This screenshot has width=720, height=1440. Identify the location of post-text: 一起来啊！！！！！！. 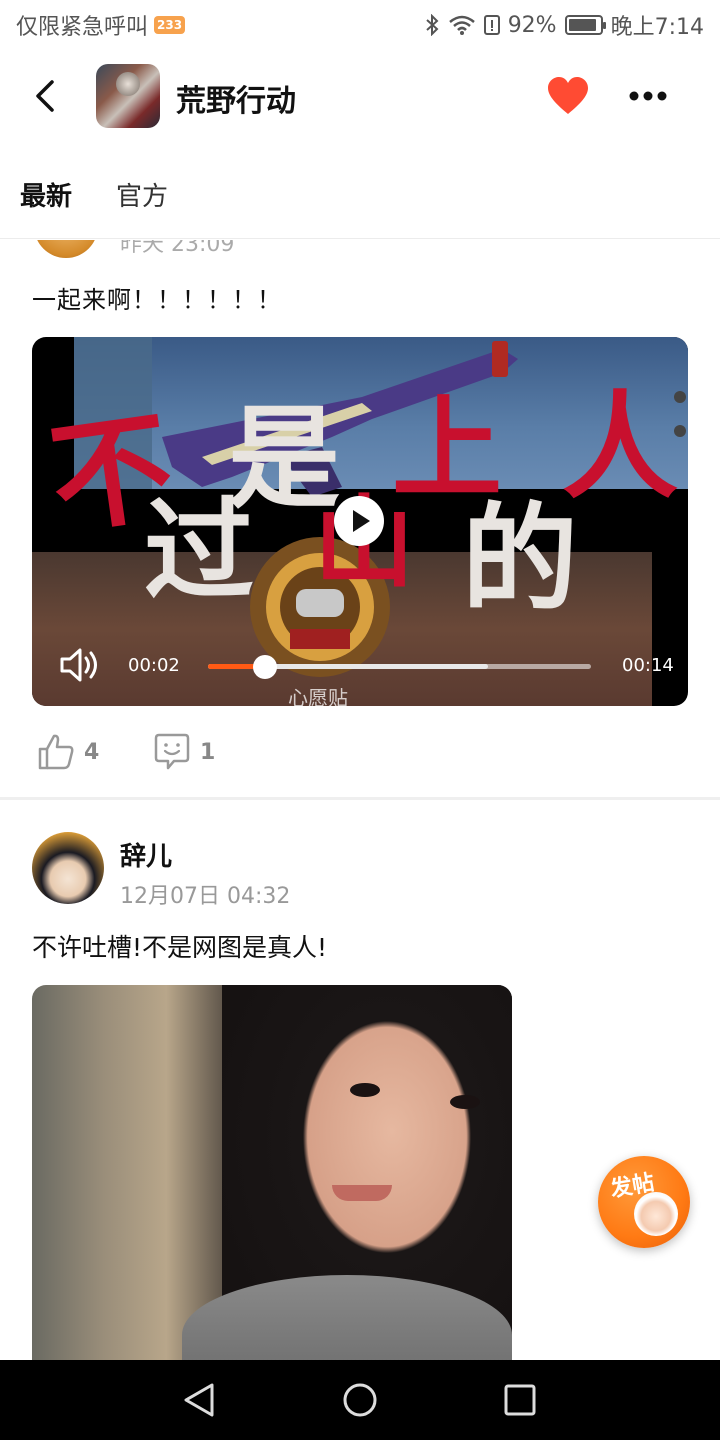
(157, 297).